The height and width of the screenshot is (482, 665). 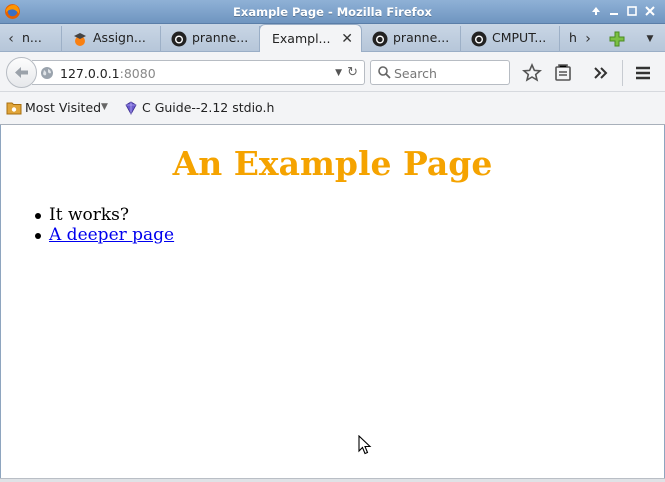 I want to click on bookmark-label: Most Visited, so click(x=63, y=107).